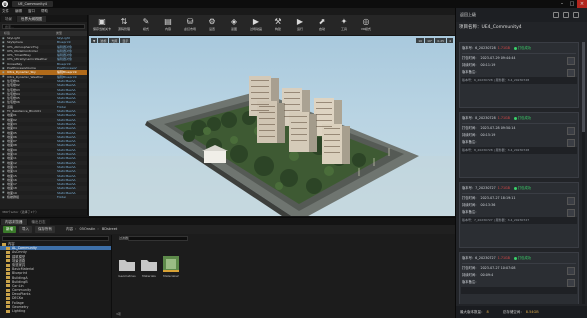 This screenshot has width=587, height=318. I want to click on filter-button: 过滤器, so click(123, 238).